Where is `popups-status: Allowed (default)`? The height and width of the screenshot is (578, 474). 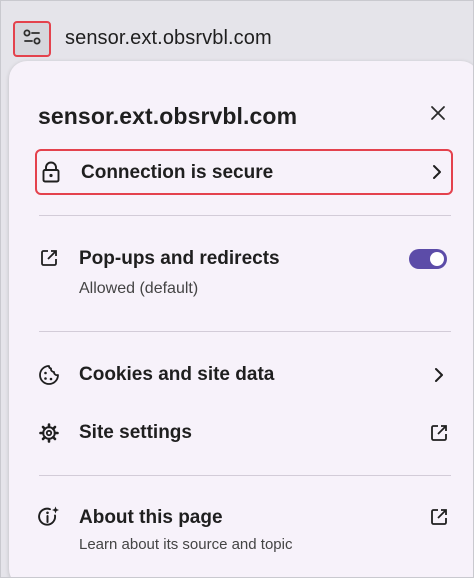
popups-status: Allowed (default) is located at coordinates (139, 288).